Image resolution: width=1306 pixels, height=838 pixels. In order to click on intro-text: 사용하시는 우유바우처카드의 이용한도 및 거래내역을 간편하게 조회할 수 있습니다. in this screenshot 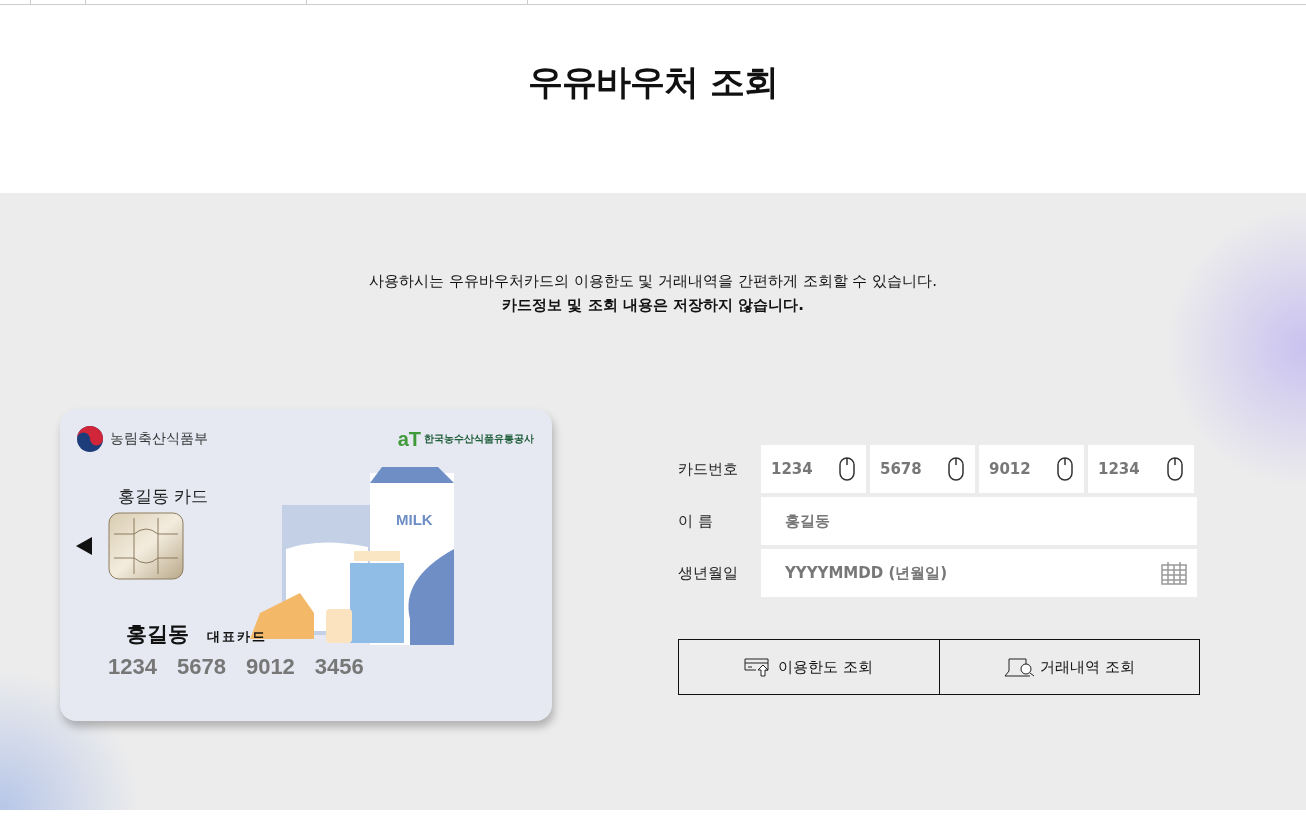, I will do `click(653, 281)`.